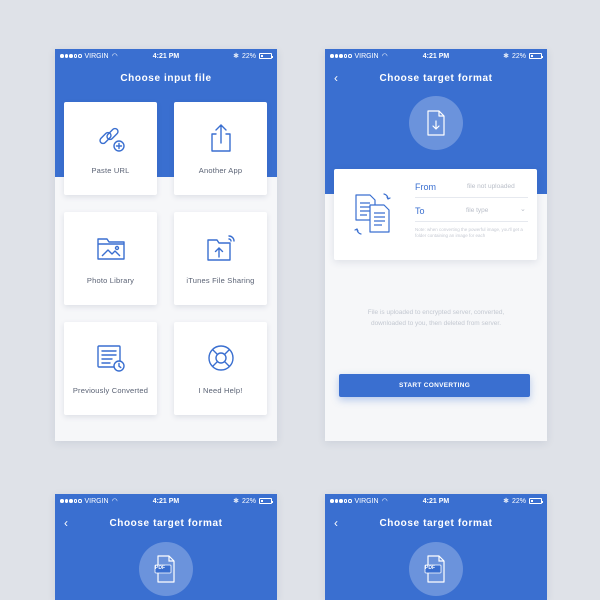  What do you see at coordinates (220, 248) in the screenshot?
I see `folder-wireless-icon` at bounding box center [220, 248].